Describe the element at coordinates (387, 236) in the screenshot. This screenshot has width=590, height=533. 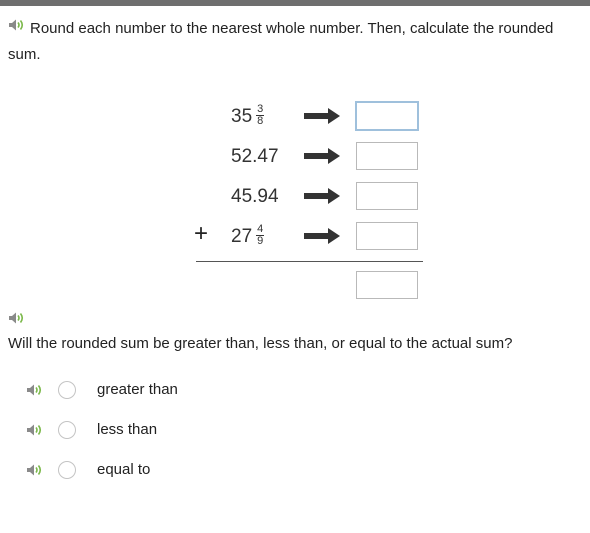
I see `rounded-answer-4-input` at that location.